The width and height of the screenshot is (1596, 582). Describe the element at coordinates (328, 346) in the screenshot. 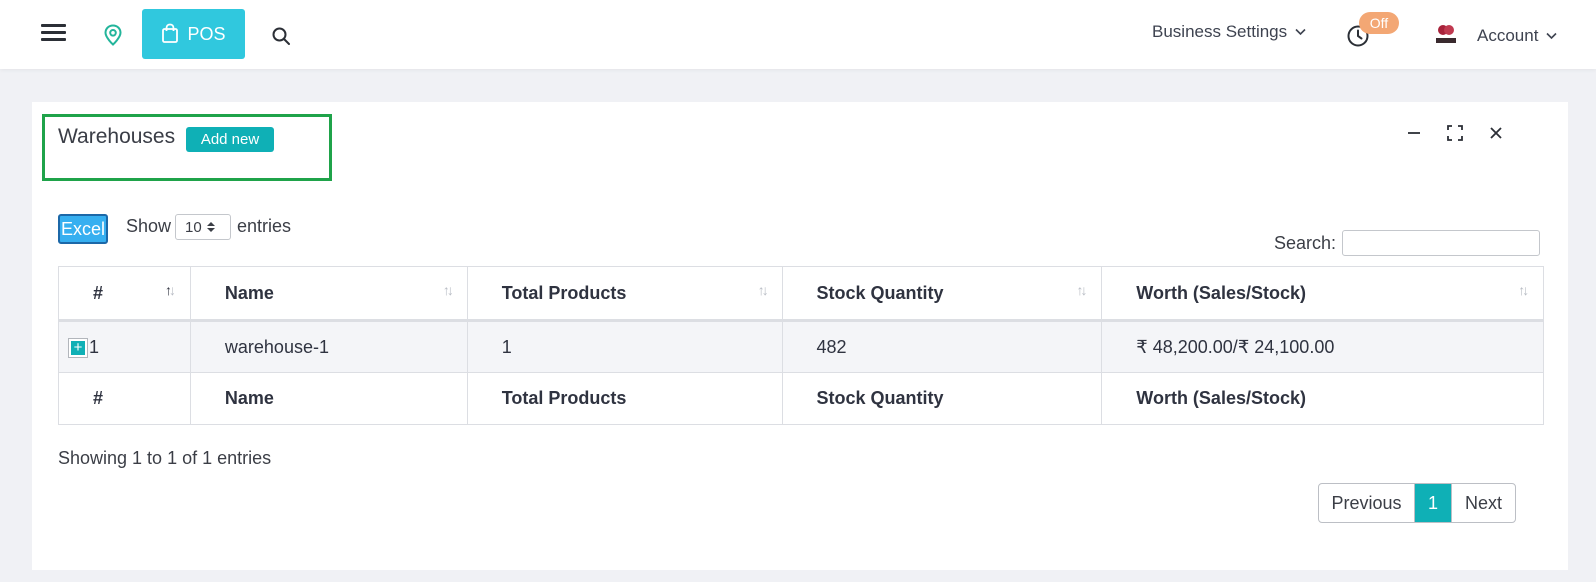

I see `cell-name: warehouse-1` at that location.